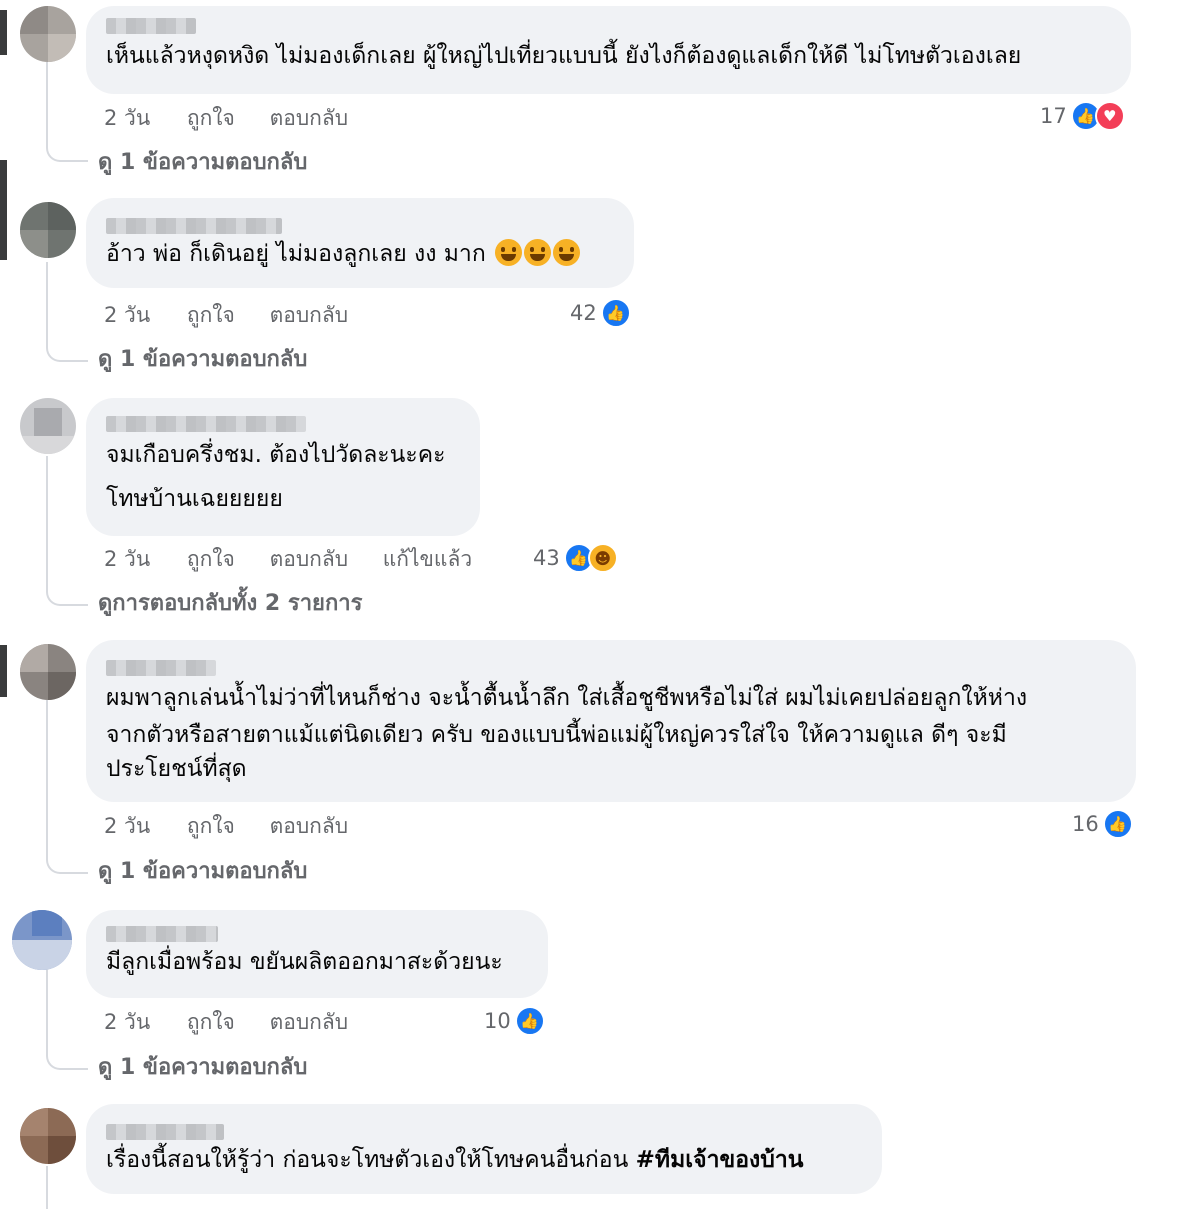 Image resolution: width=1200 pixels, height=1209 pixels. I want to click on reaction-summary: 42 👍, so click(600, 313).